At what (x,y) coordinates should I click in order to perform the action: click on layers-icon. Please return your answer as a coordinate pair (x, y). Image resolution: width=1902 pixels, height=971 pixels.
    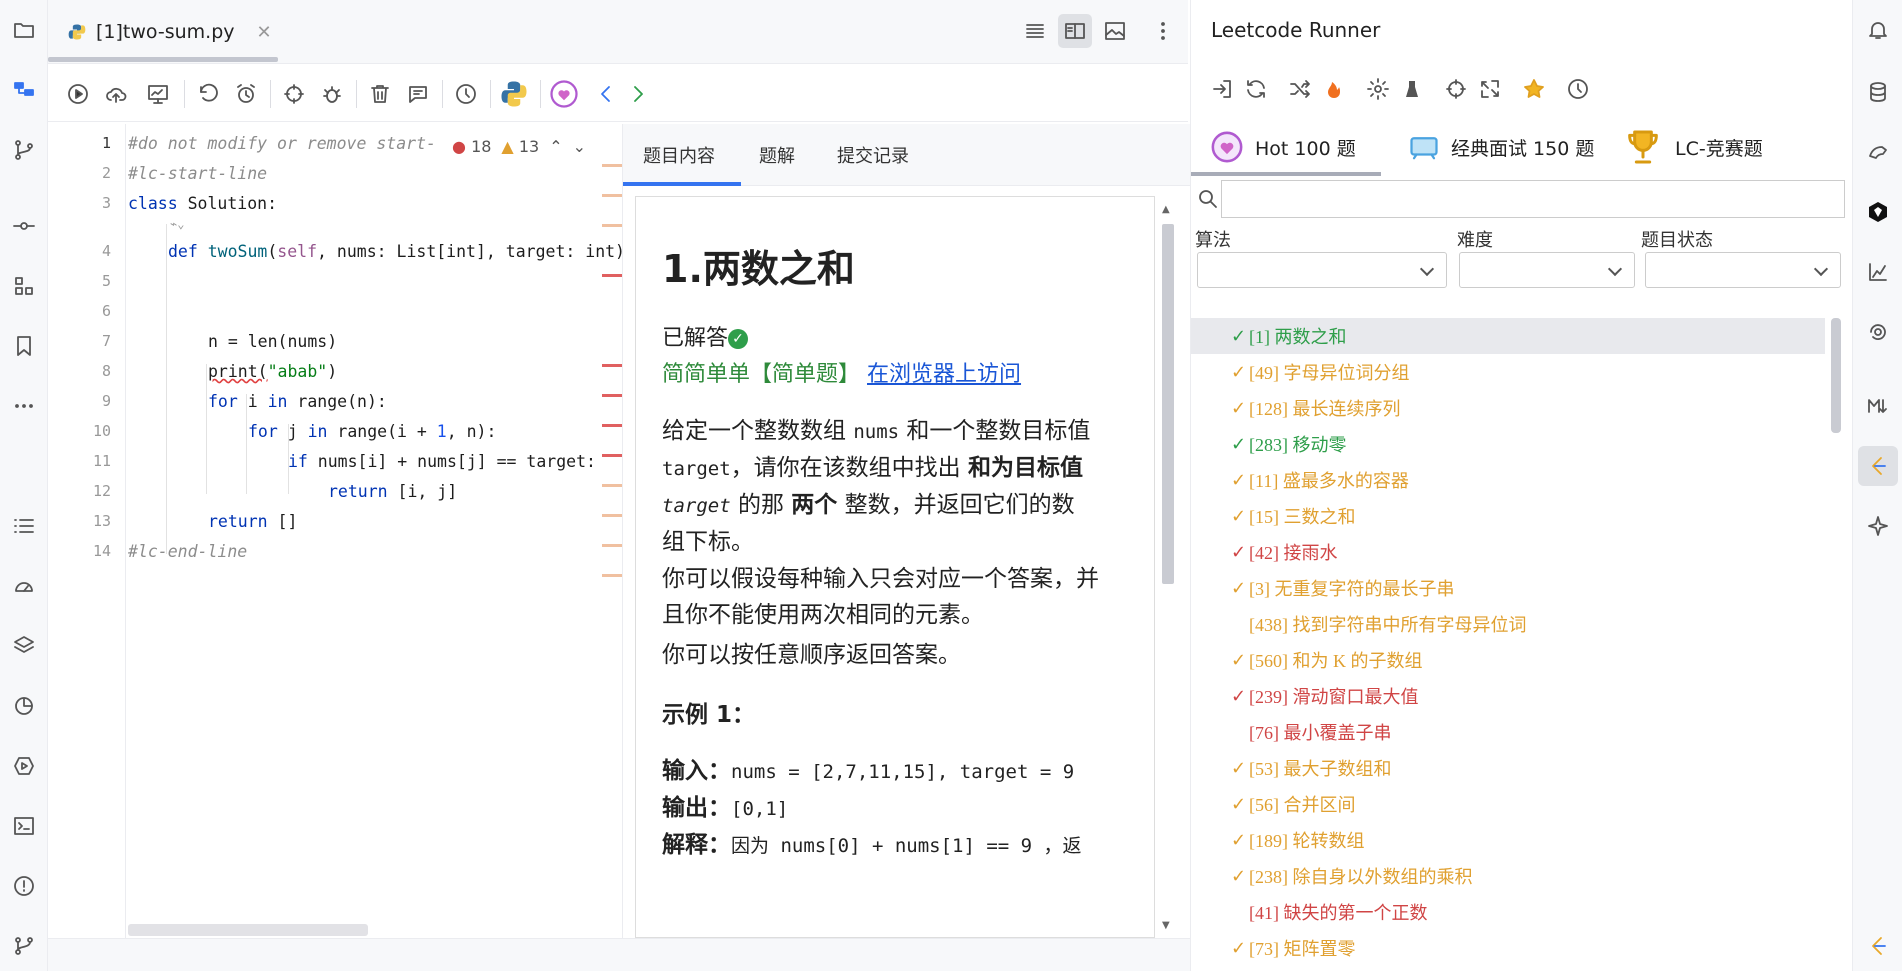
    Looking at the image, I should click on (24, 646).